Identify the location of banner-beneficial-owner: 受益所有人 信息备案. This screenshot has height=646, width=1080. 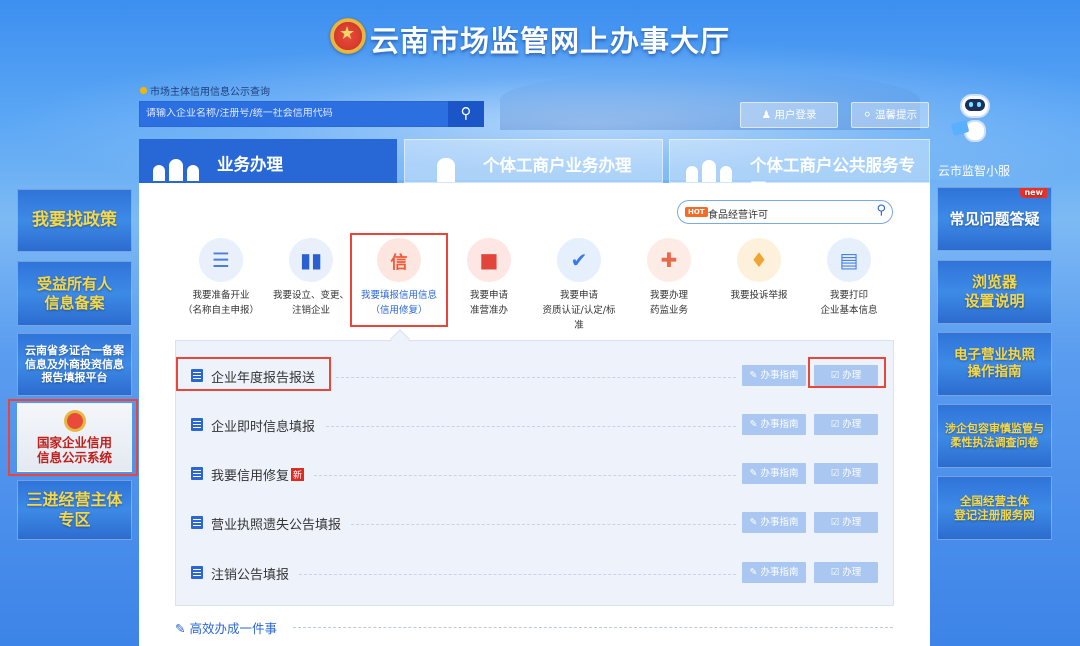
(74, 293).